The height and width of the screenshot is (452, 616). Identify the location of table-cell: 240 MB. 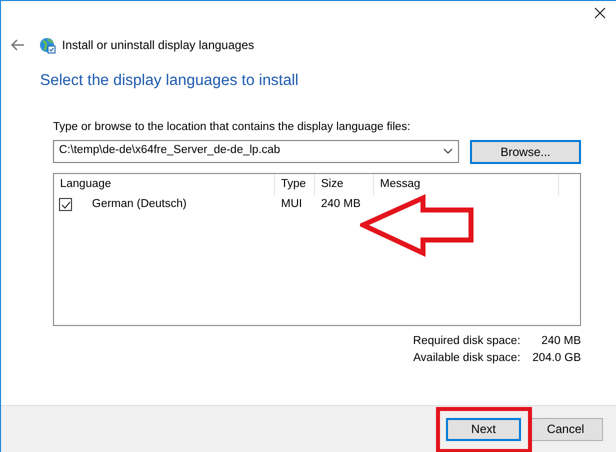
(341, 204).